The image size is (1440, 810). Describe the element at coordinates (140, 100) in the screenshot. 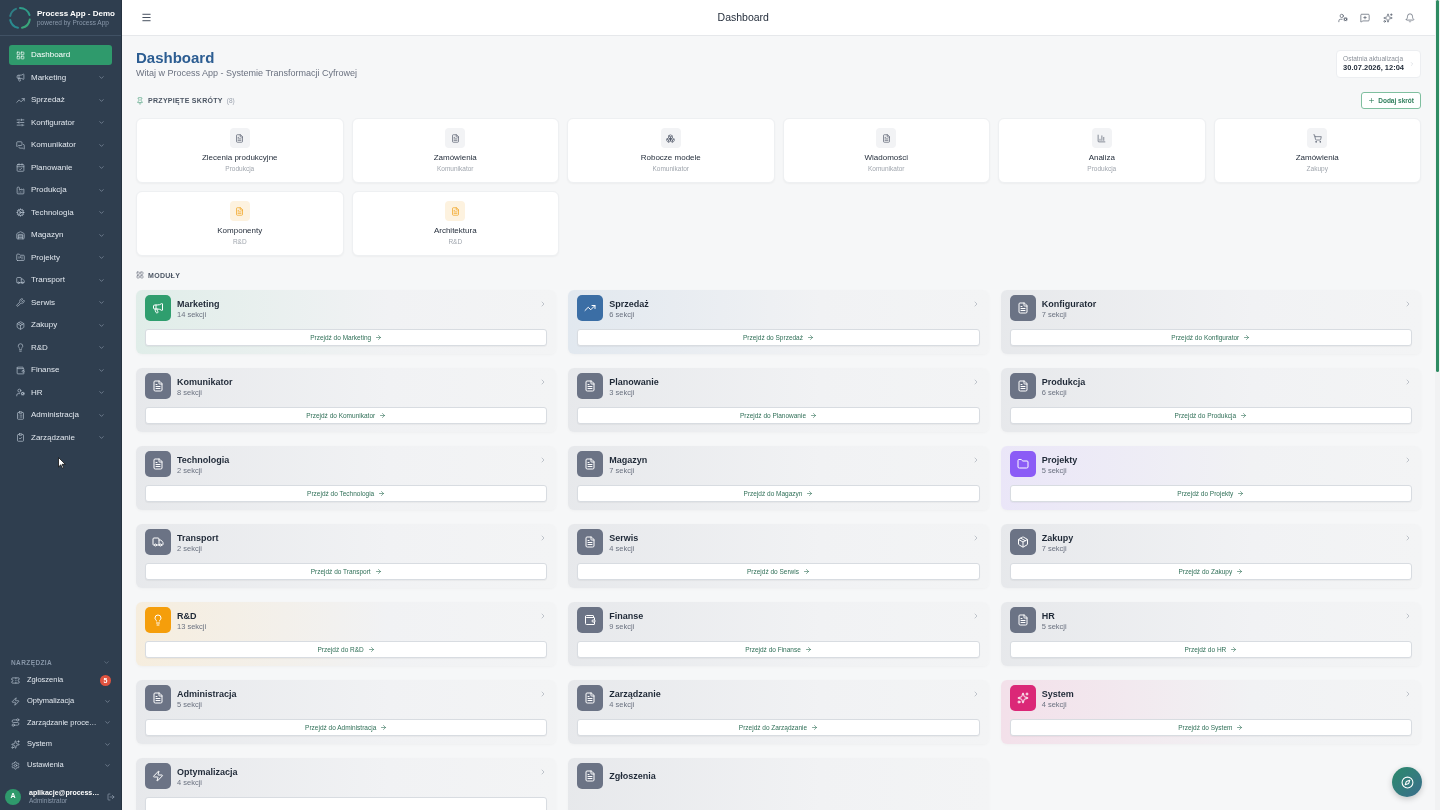

I see `pin-icon` at that location.